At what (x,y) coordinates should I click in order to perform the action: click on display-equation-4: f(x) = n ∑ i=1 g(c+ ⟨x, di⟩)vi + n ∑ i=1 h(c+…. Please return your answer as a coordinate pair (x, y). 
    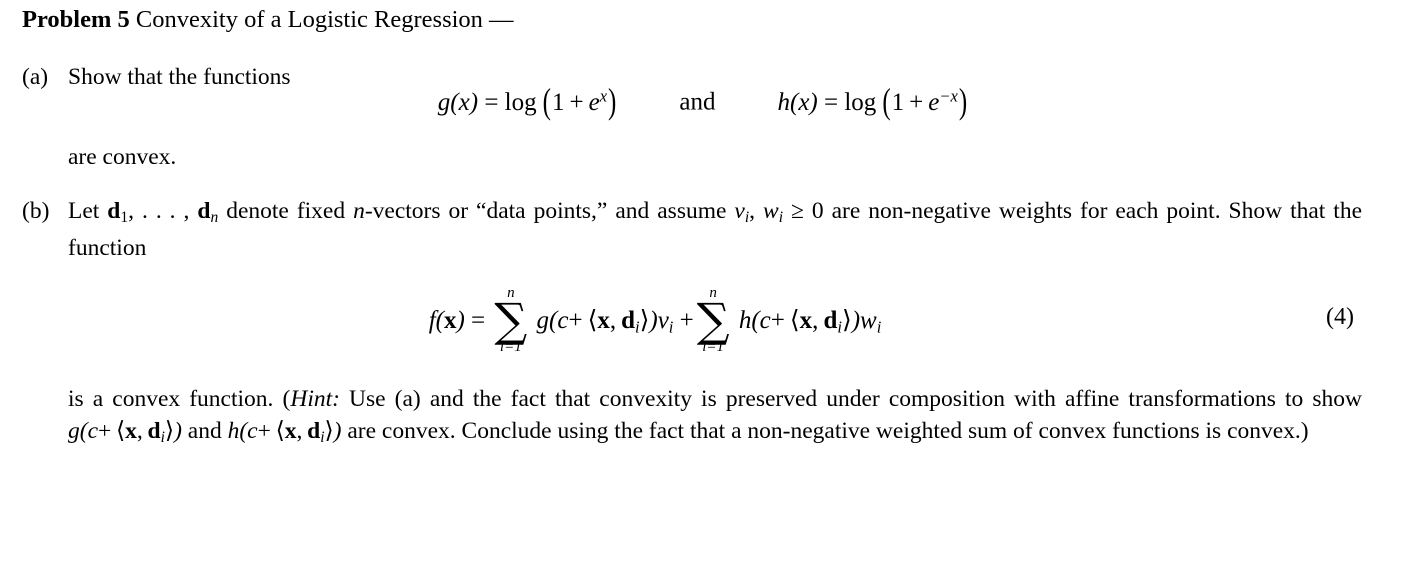
    Looking at the image, I should click on (703, 326).